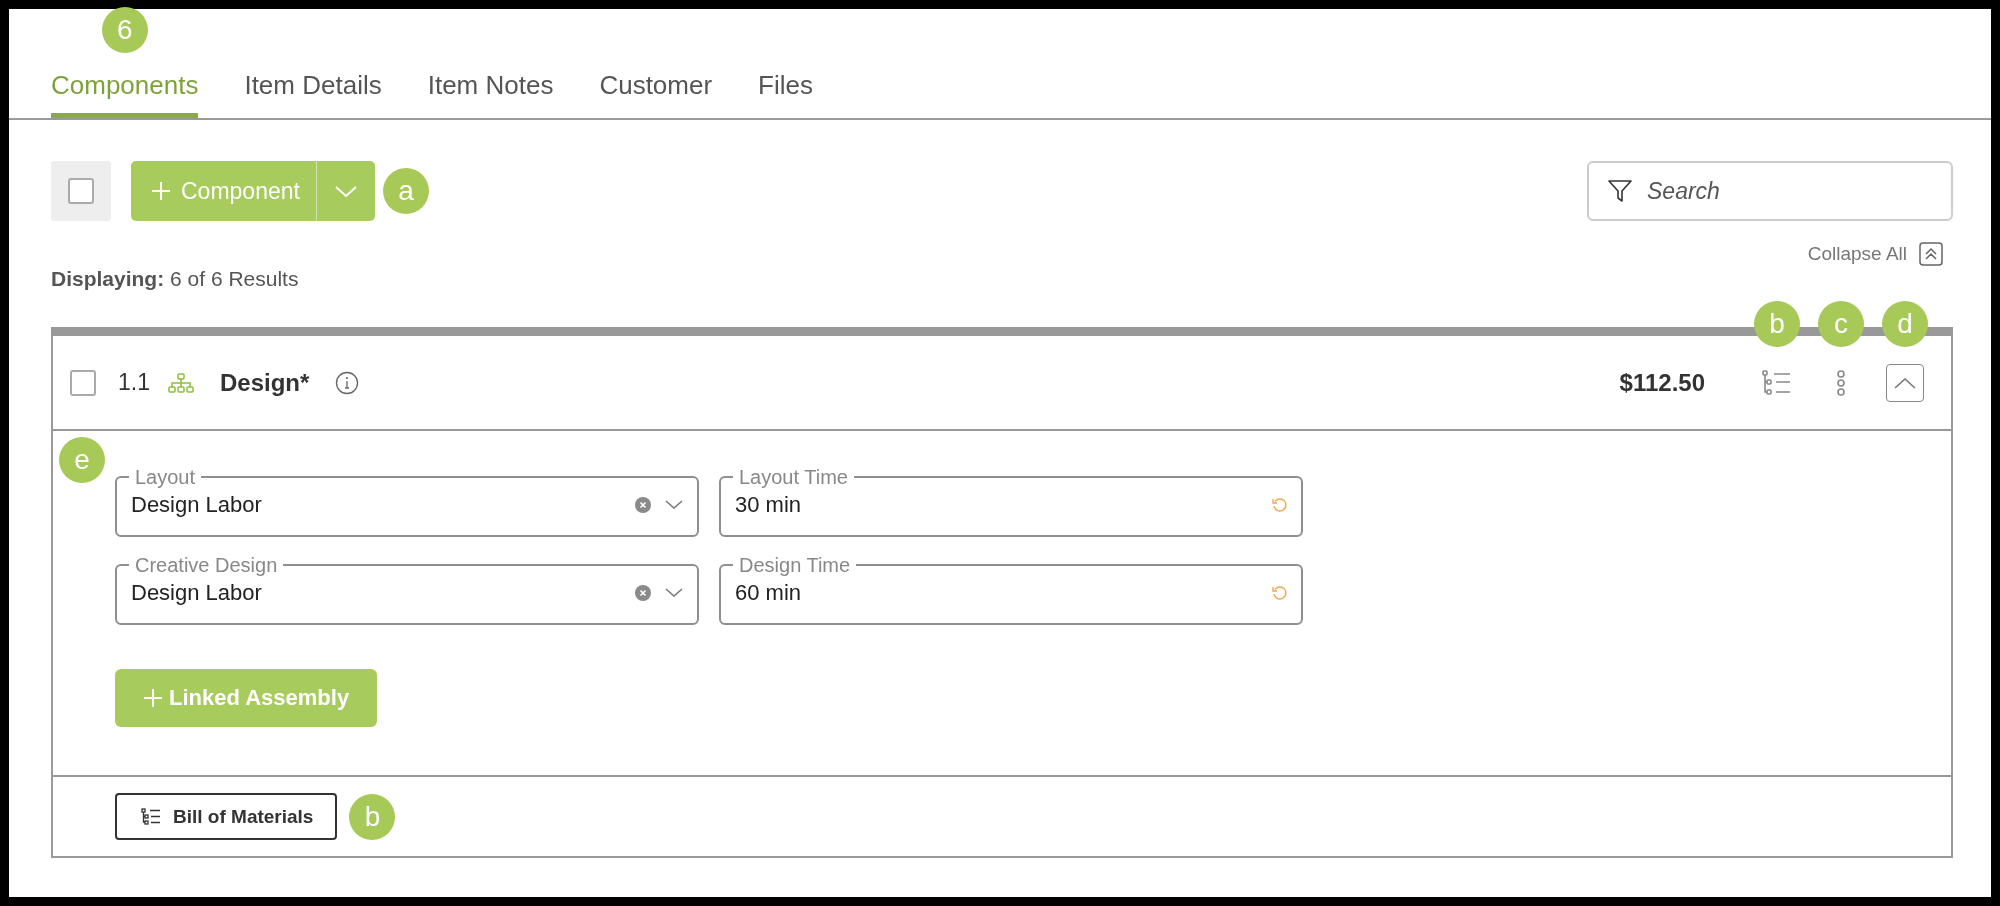 The width and height of the screenshot is (2000, 906). Describe the element at coordinates (1905, 323) in the screenshot. I see `callout-badge: d` at that location.